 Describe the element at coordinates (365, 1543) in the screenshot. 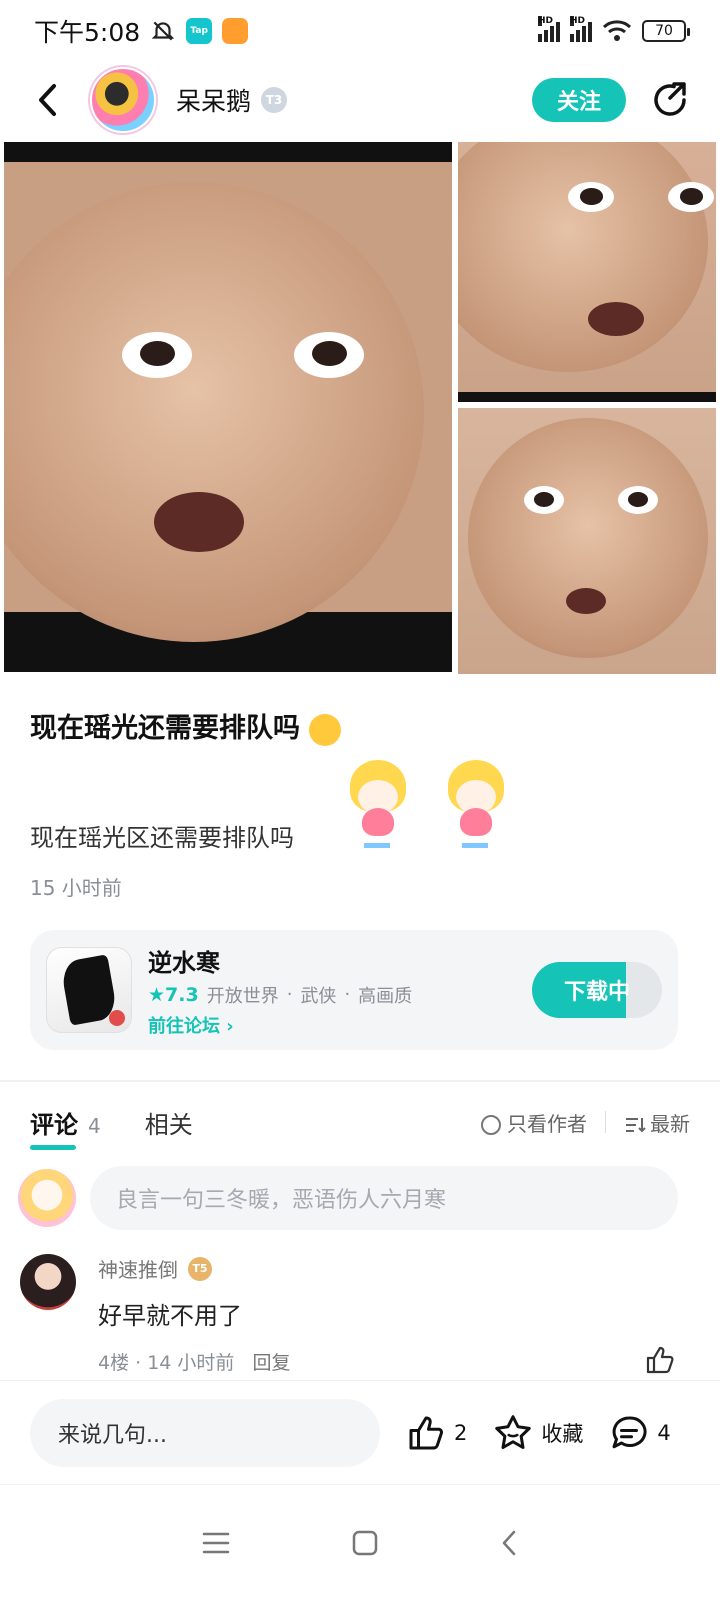

I see `home-square-icon` at that location.